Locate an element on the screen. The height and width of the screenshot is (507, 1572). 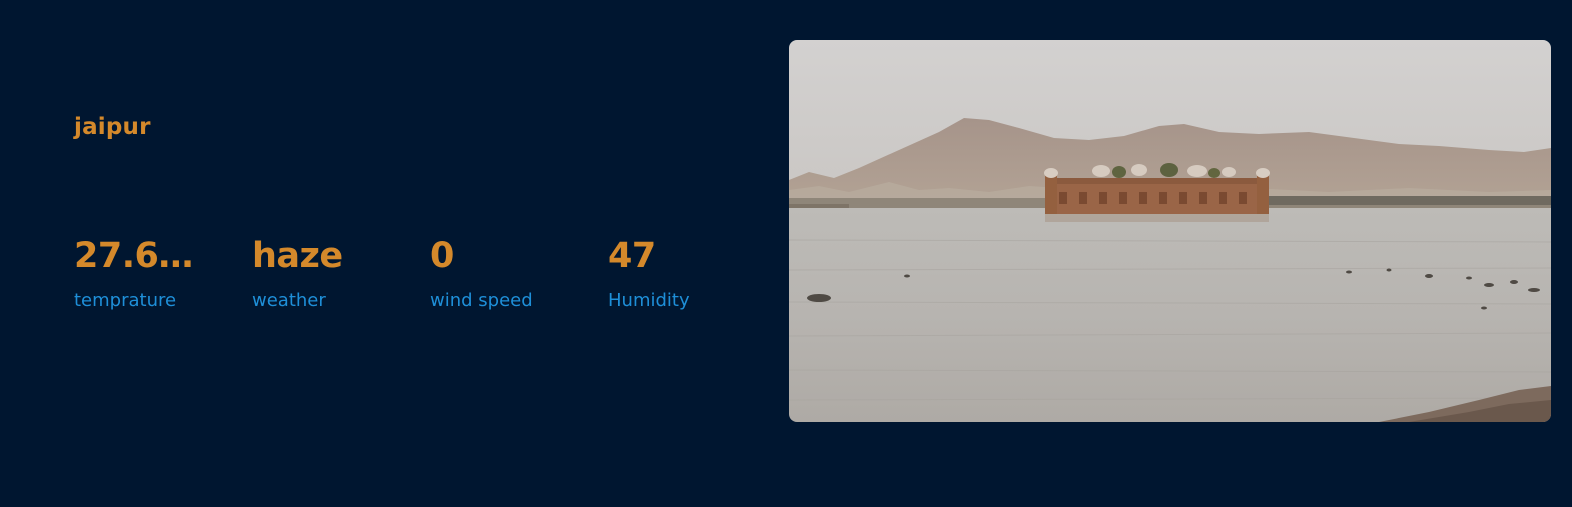
weather-value: haze is located at coordinates (297, 256).